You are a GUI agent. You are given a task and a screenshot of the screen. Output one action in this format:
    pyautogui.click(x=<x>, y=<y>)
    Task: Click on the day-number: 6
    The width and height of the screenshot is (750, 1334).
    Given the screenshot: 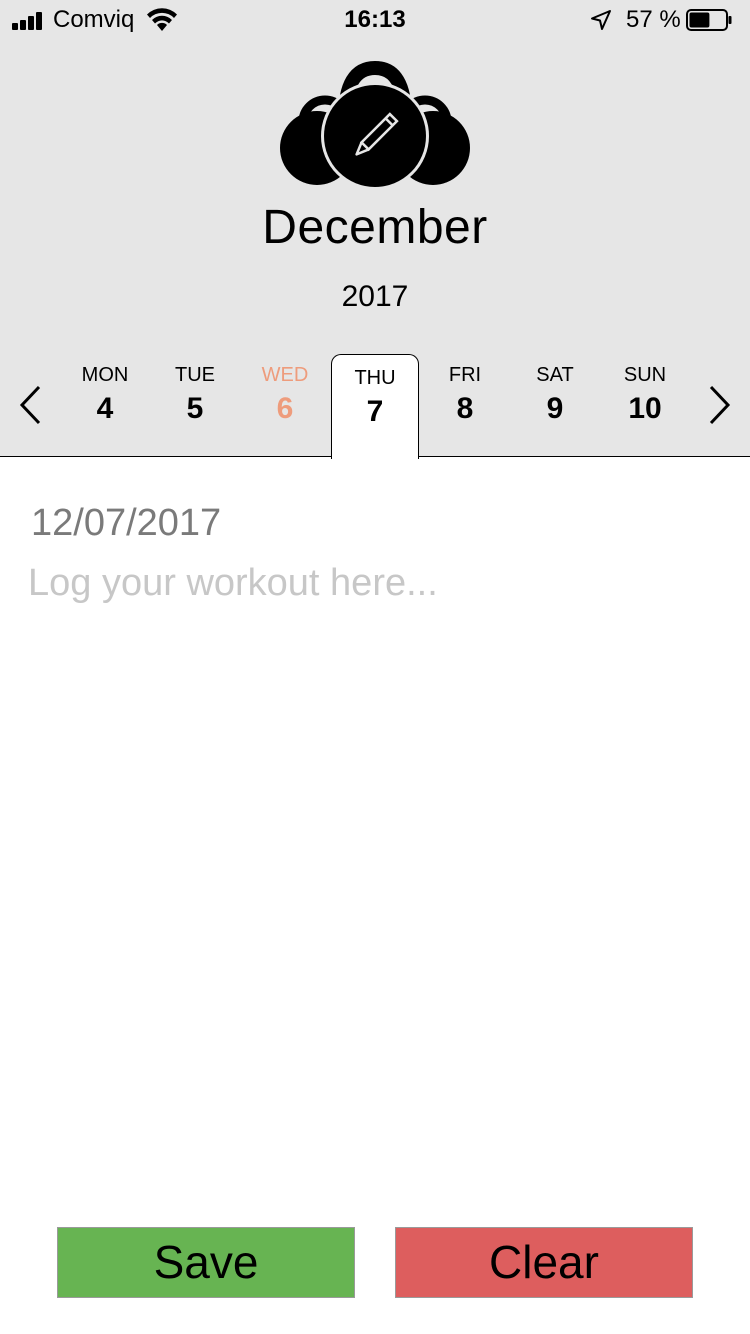 What is the action you would take?
    pyautogui.click(x=285, y=408)
    